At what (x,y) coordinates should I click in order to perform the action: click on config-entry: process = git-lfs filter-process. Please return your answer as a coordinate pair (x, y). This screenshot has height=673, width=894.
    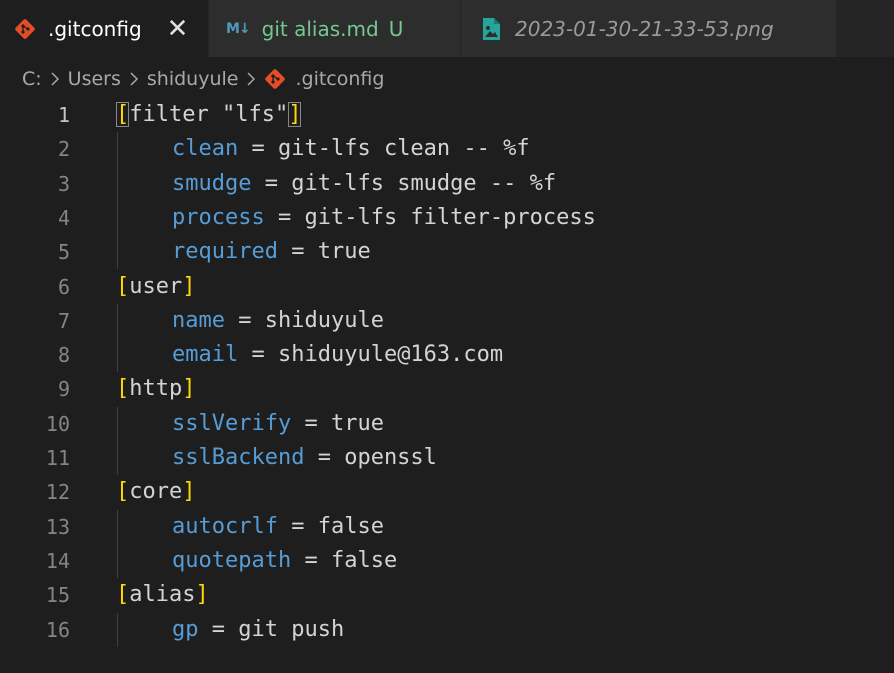
    Looking at the image, I should click on (384, 218).